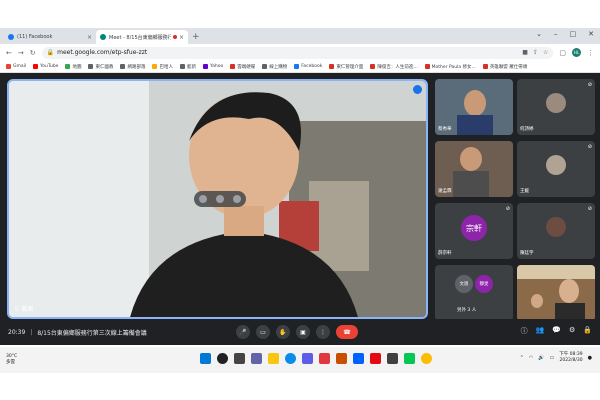 This screenshot has width=600, height=400. What do you see at coordinates (474, 231) in the screenshot?
I see `participant-tile: 宗軒 ⊘ 薛宗軒` at bounding box center [474, 231].